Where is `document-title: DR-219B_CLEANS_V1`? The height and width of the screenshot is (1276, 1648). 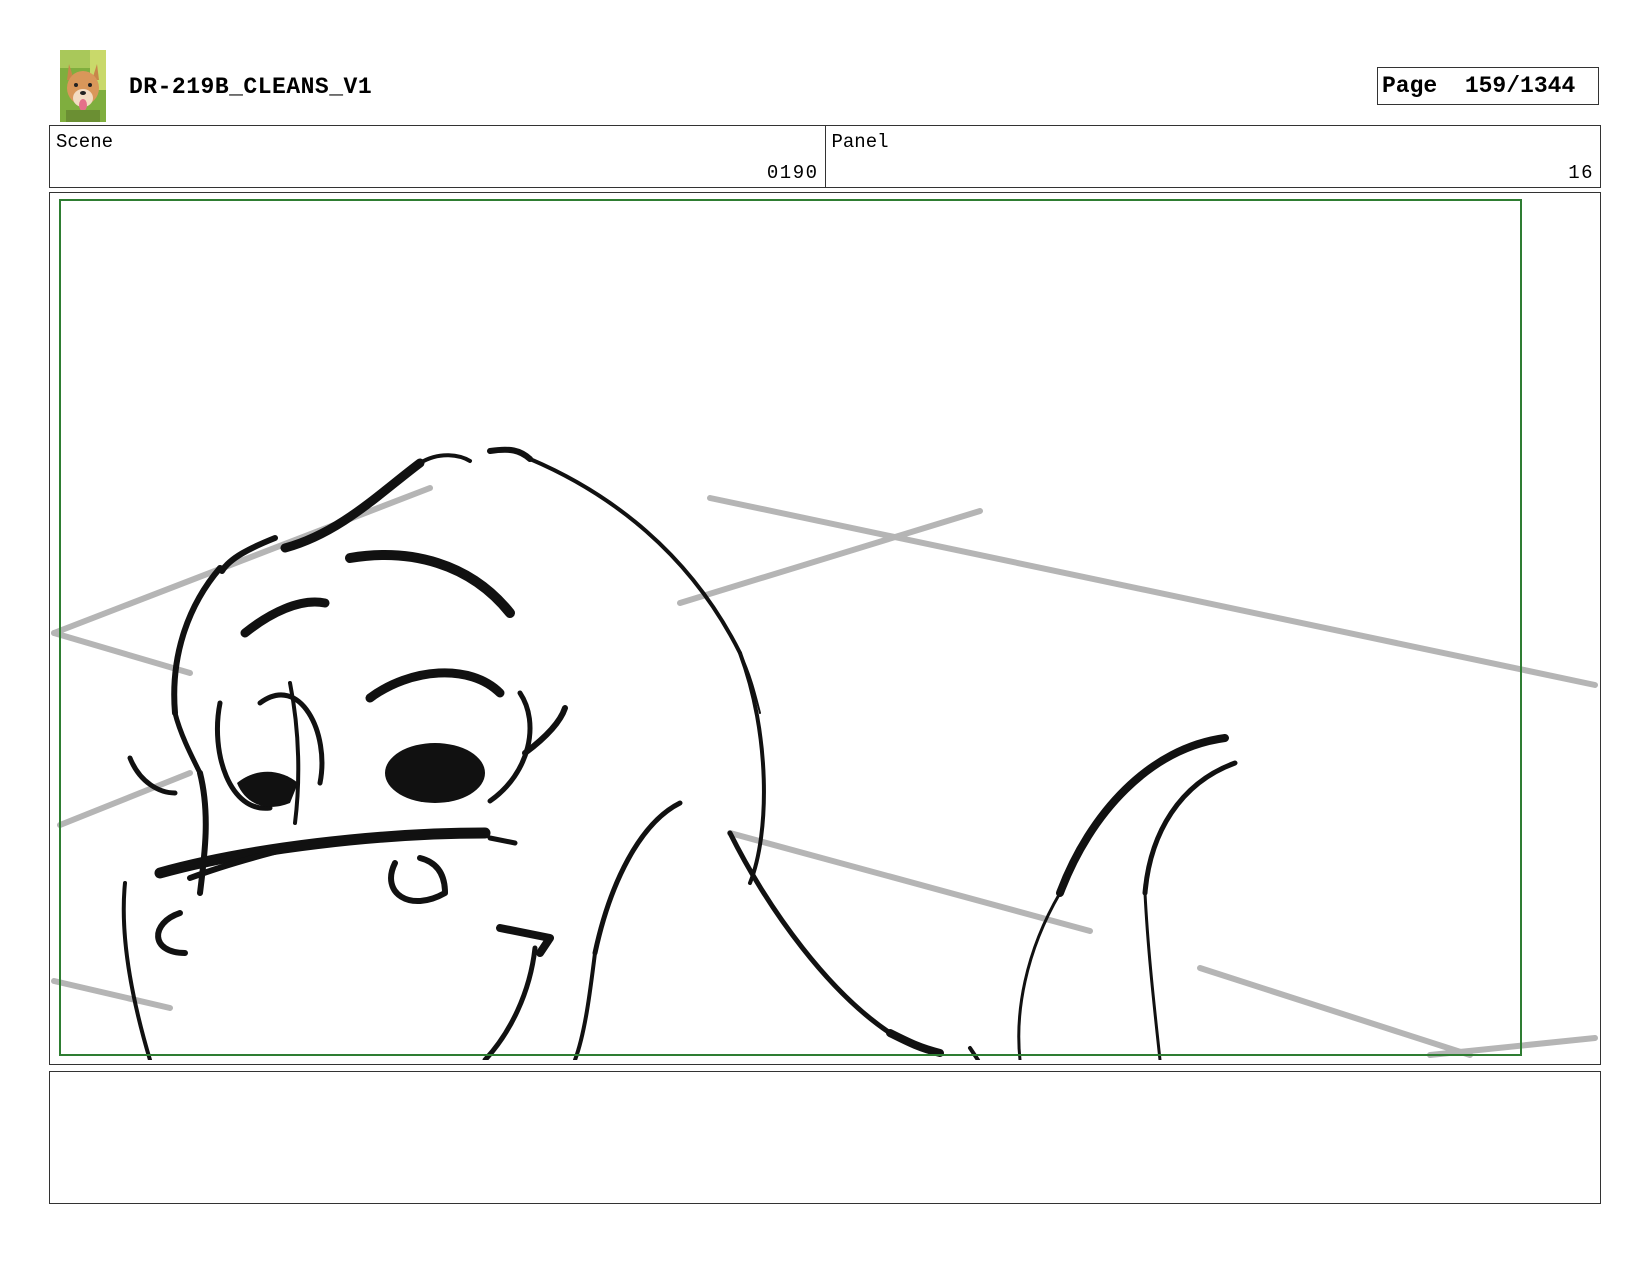 document-title: DR-219B_CLEANS_V1 is located at coordinates (251, 87).